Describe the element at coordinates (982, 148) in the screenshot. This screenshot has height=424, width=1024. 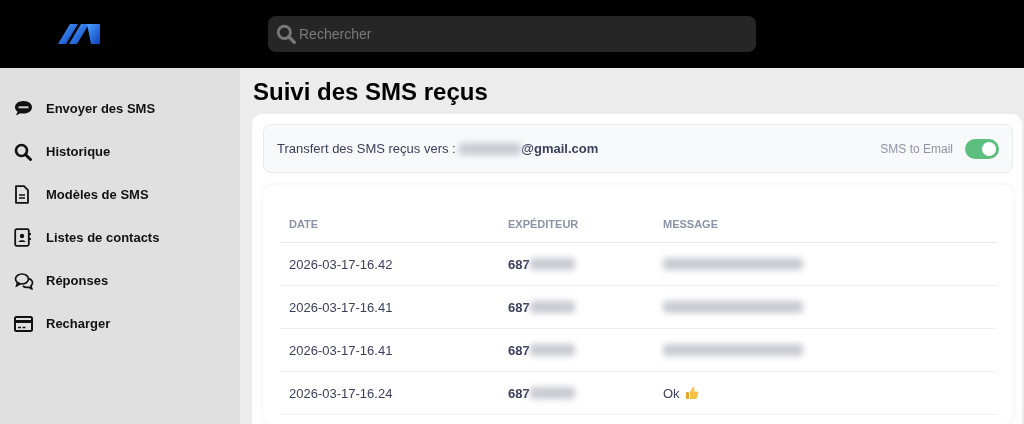
I see `toggle-switch` at that location.